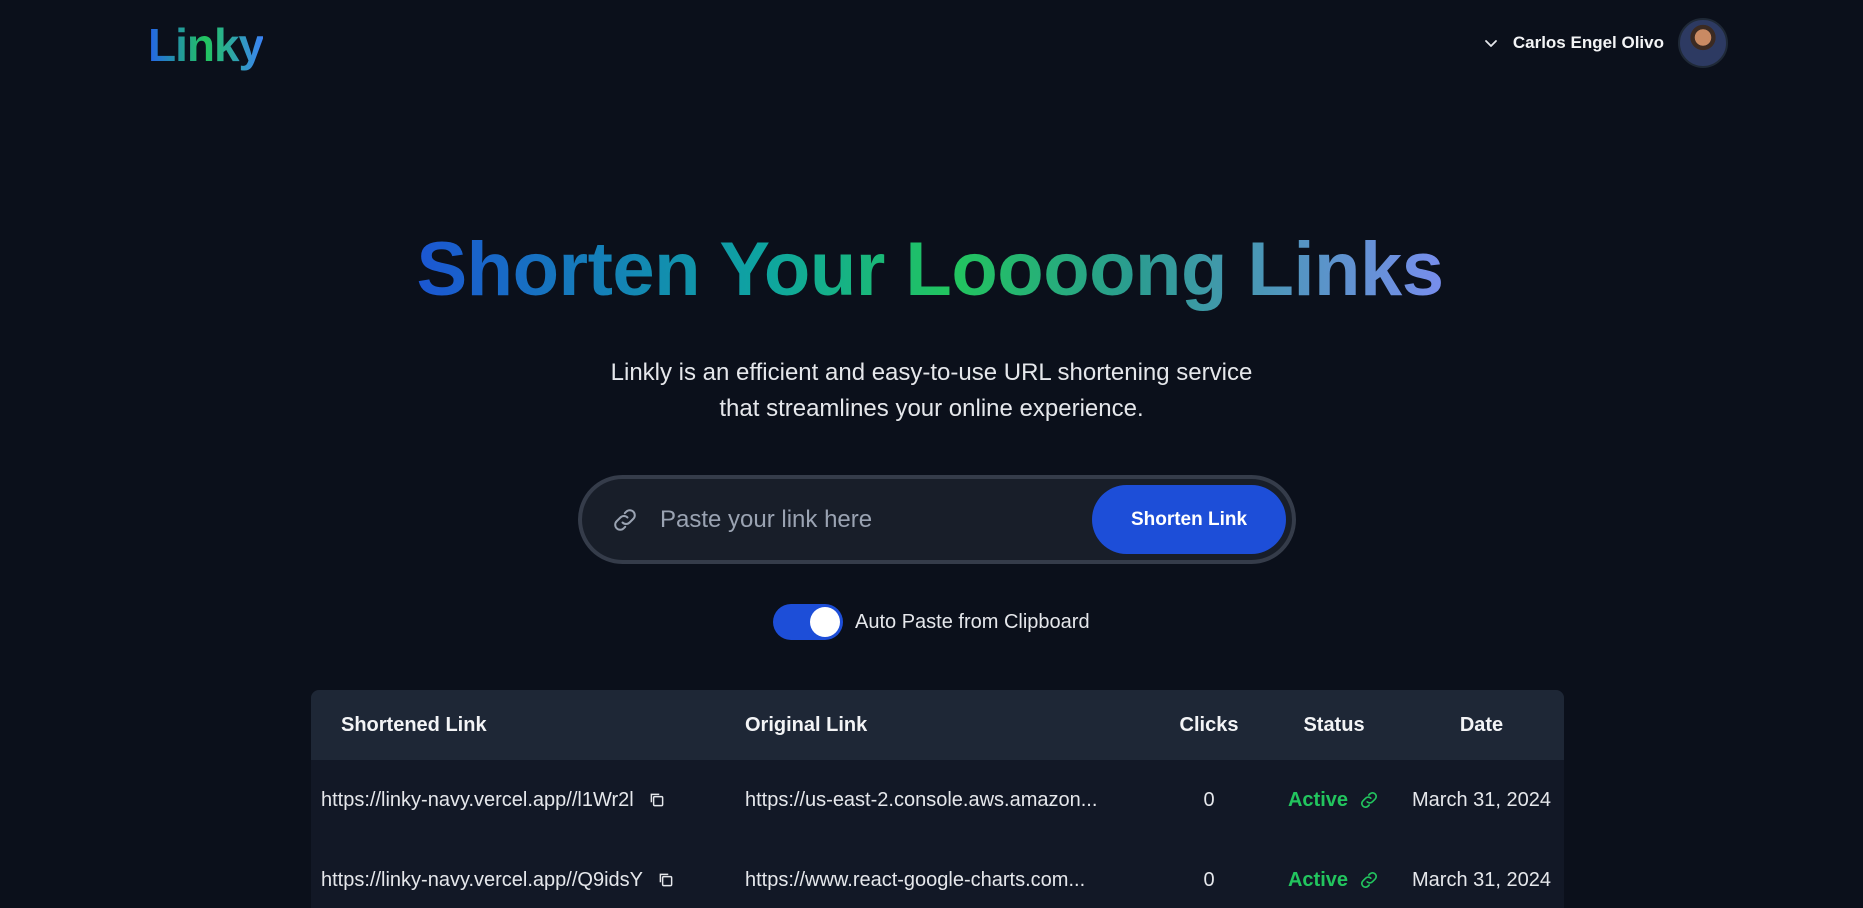 This screenshot has width=1863, height=908. I want to click on shorten-form: Shorten Link, so click(937, 519).